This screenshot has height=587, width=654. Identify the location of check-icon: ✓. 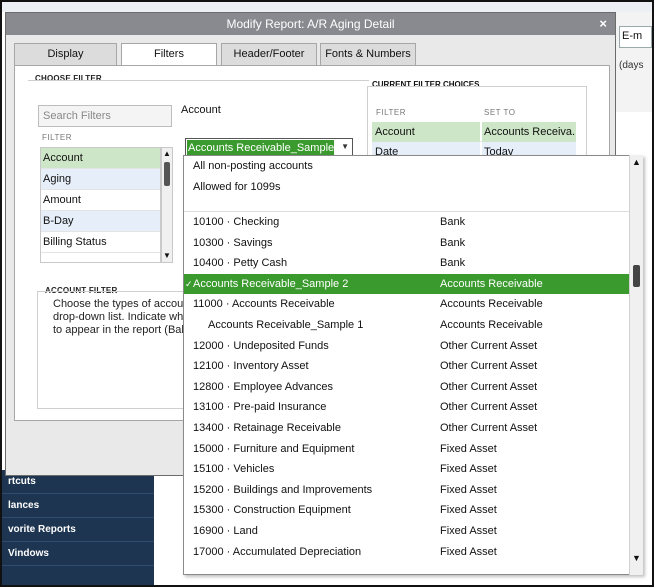
(189, 283).